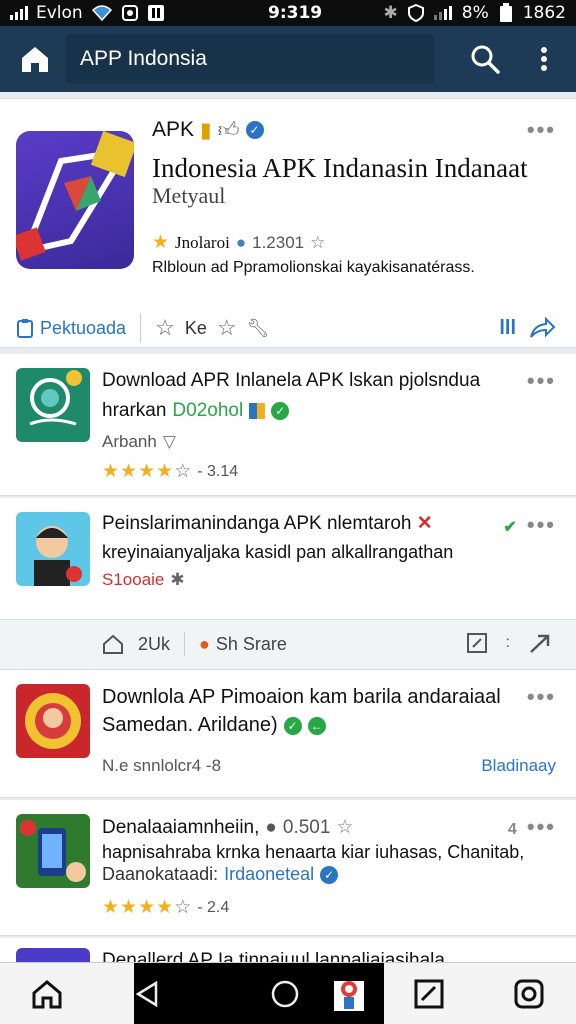 Image resolution: width=576 pixels, height=1024 pixels. I want to click on app-title: Peinslarimanindanga APK nlemtaroh ✕, so click(267, 523).